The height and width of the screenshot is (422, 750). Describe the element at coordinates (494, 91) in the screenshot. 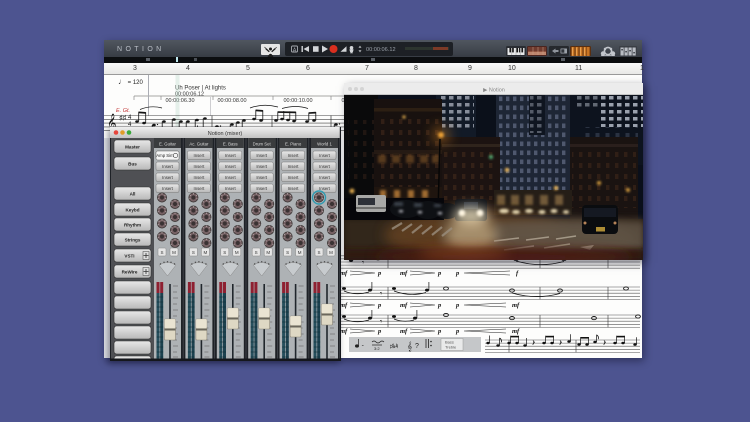

I see `svg-text: ▶ Notion` at that location.